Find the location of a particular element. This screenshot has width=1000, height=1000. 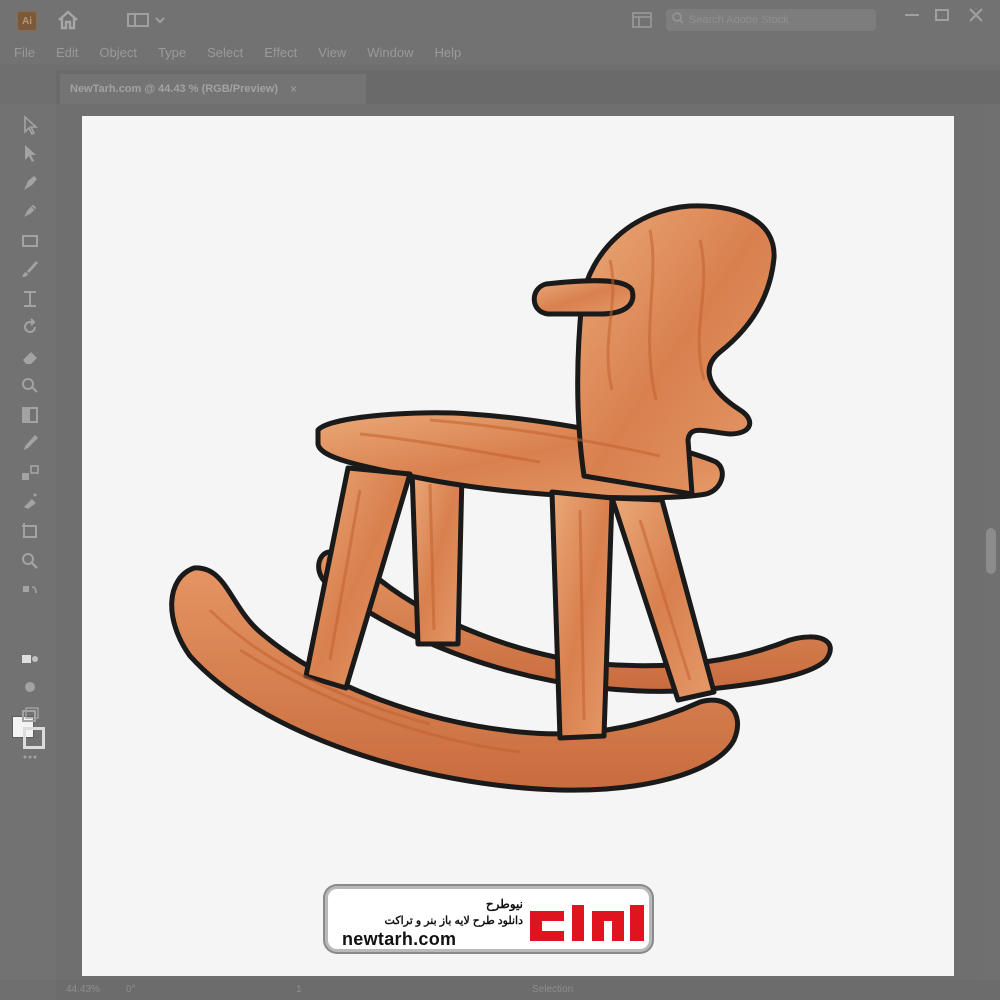

artboard-icon is located at coordinates (30, 531).